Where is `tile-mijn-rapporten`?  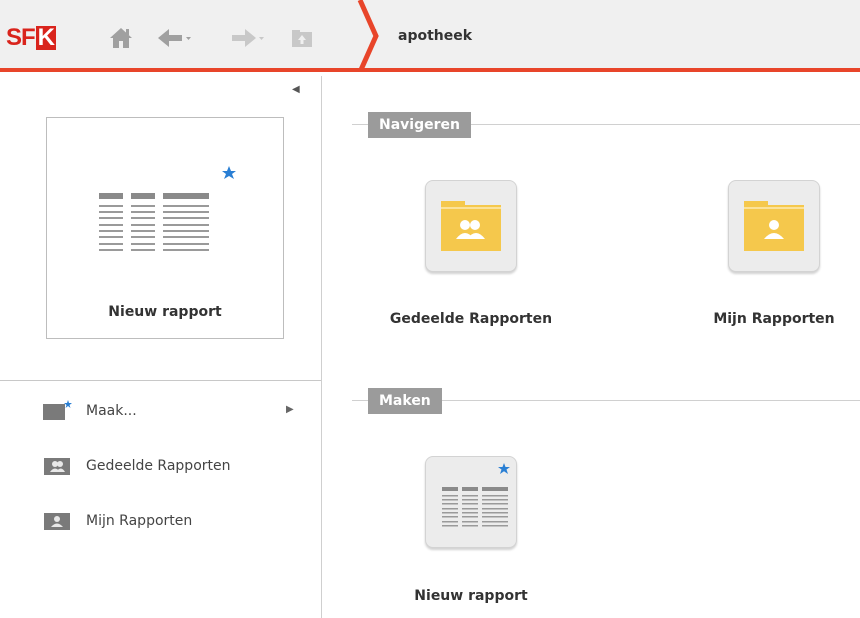
tile-mijn-rapporten is located at coordinates (774, 226).